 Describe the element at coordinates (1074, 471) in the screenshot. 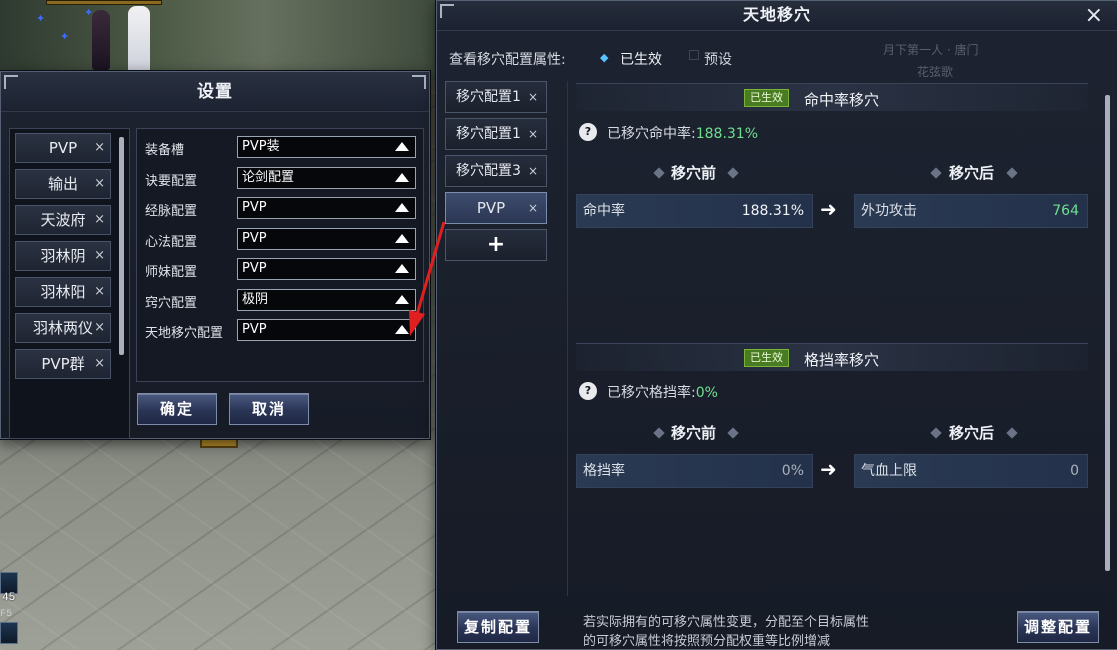

I see `target-stat-value: 0` at that location.